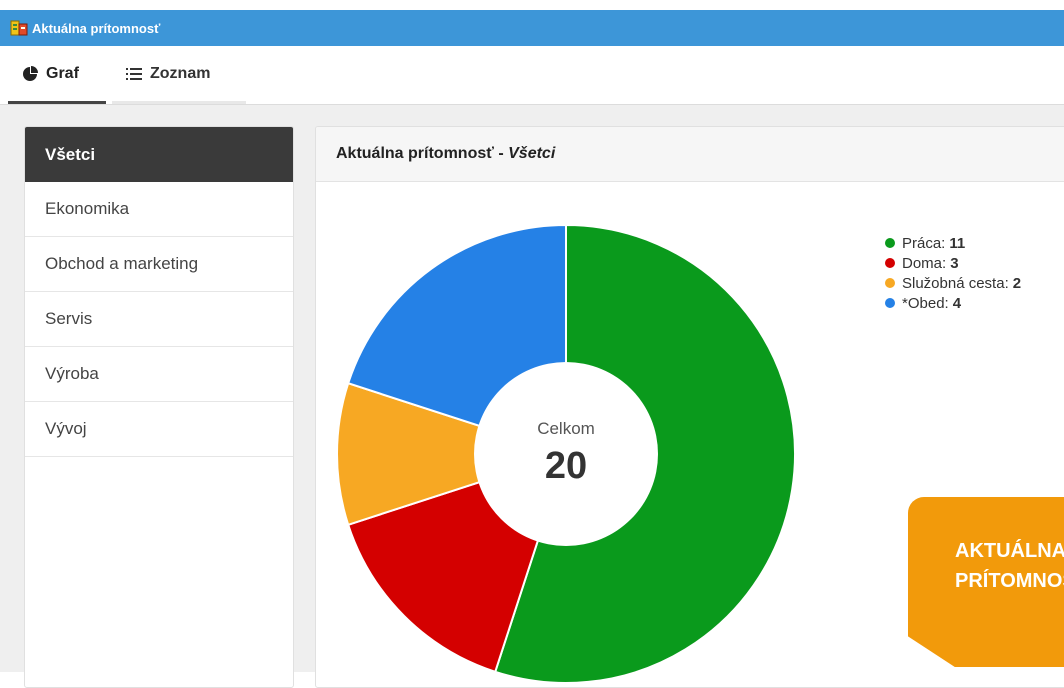  I want to click on sidebar-item-vsetci: Všetci, so click(159, 154).